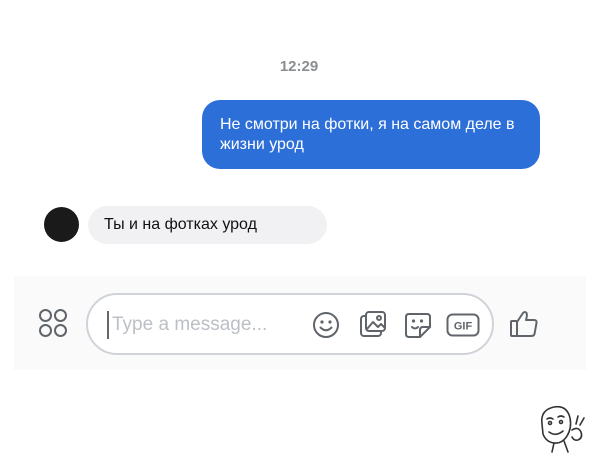 This screenshot has width=598, height=459. I want to click on incoming-message-text: Ты и на фотках урод, so click(180, 224).